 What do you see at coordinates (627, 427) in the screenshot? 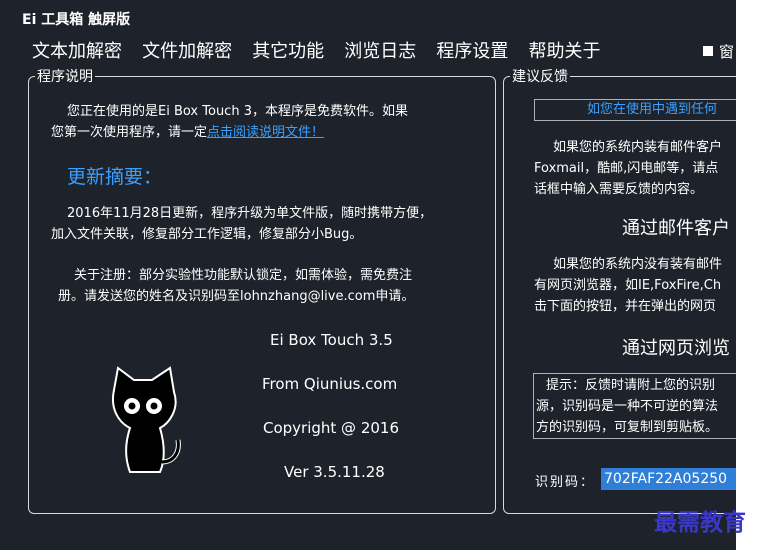
I see `tip-line-3: 方的识别码，可复制到剪贴板。` at bounding box center [627, 427].